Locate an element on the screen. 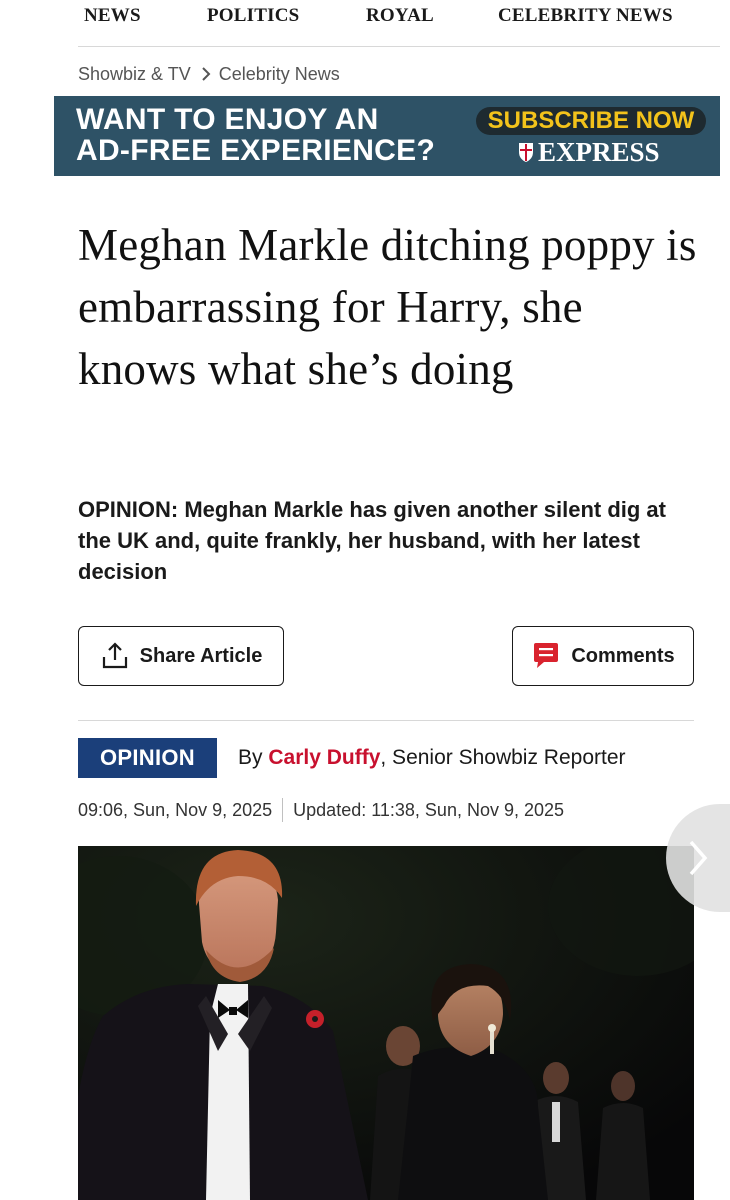  nav-item-news: NEWS is located at coordinates (112, 16).